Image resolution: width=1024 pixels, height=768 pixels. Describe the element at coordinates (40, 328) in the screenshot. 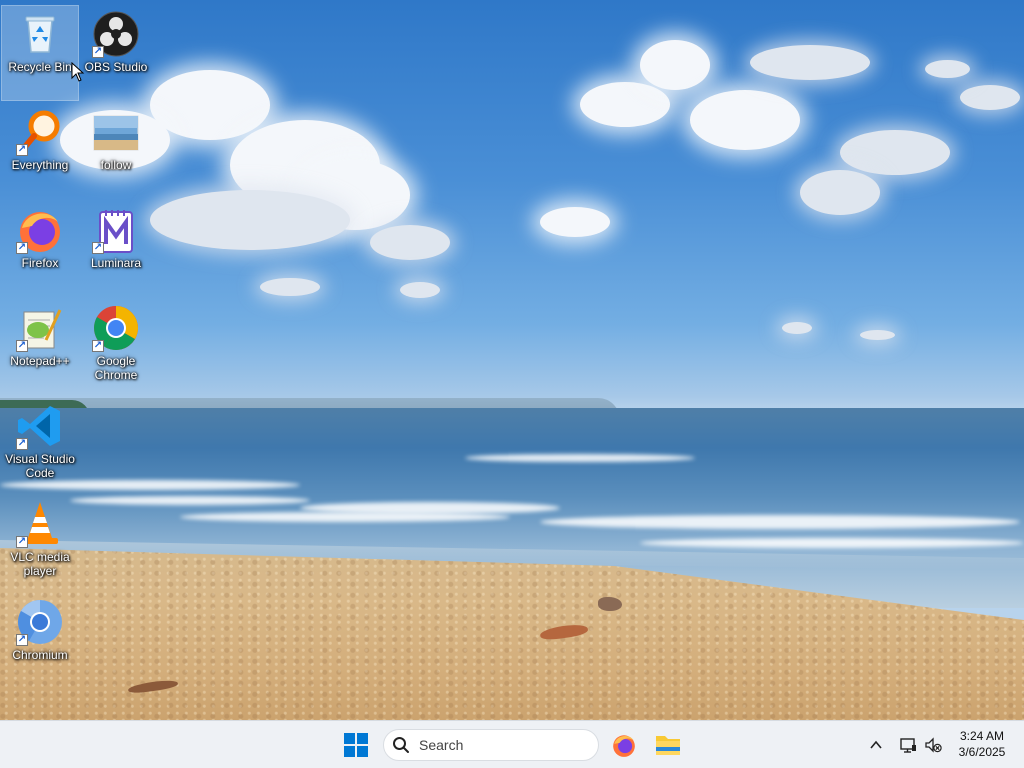

I see `notepad-plus-plus-icon: ↗` at that location.